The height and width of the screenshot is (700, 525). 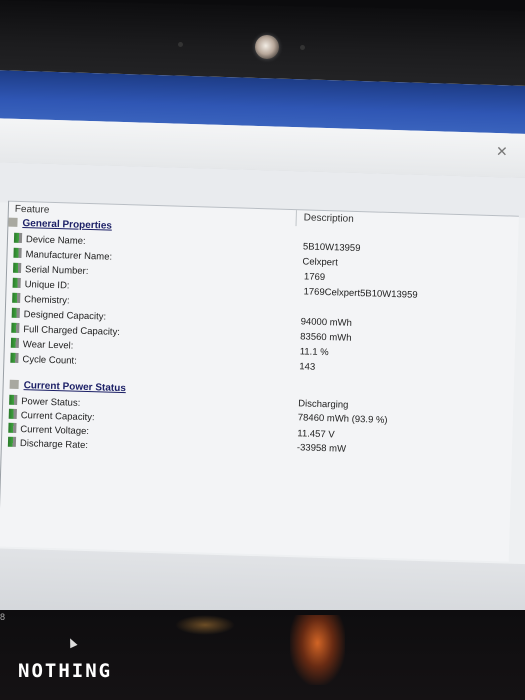 I want to click on row-value: 78460 mWh (93.9 %), so click(x=342, y=419).